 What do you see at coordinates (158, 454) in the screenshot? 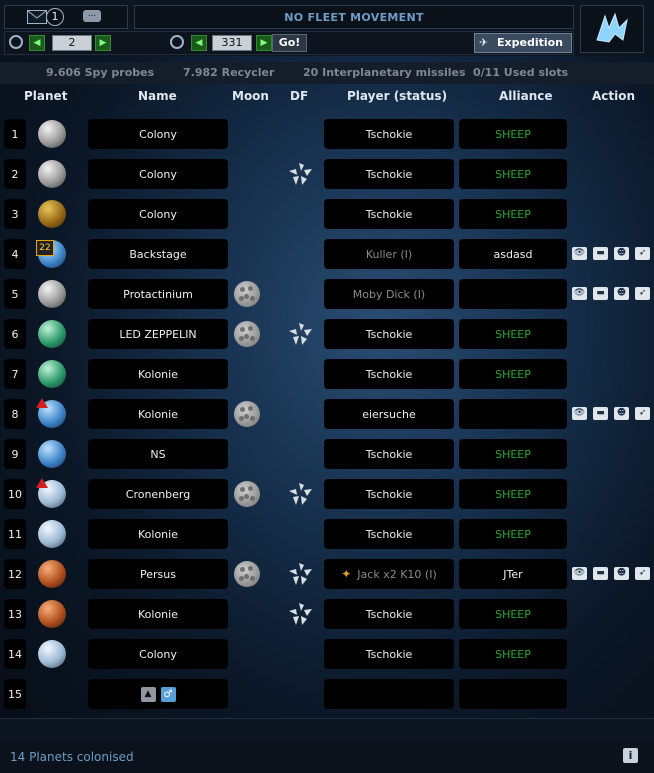
I see `planet-name: NS` at bounding box center [158, 454].